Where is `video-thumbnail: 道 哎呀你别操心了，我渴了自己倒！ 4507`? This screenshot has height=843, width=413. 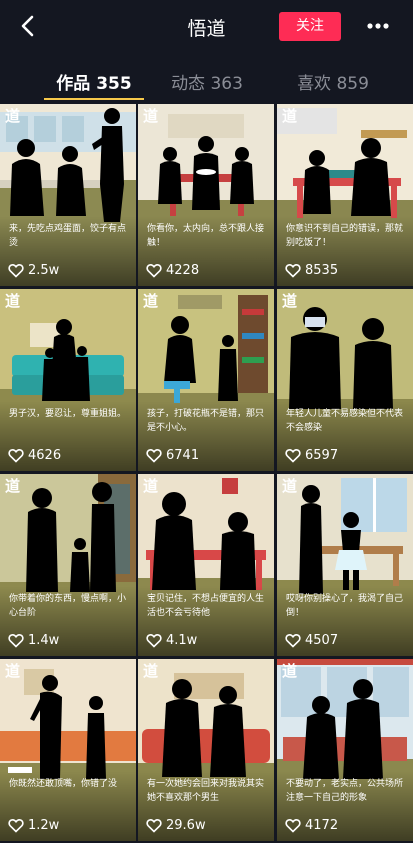 video-thumbnail: 道 哎呀你别操心了，我渴了自己倒！ 4507 is located at coordinates (345, 565).